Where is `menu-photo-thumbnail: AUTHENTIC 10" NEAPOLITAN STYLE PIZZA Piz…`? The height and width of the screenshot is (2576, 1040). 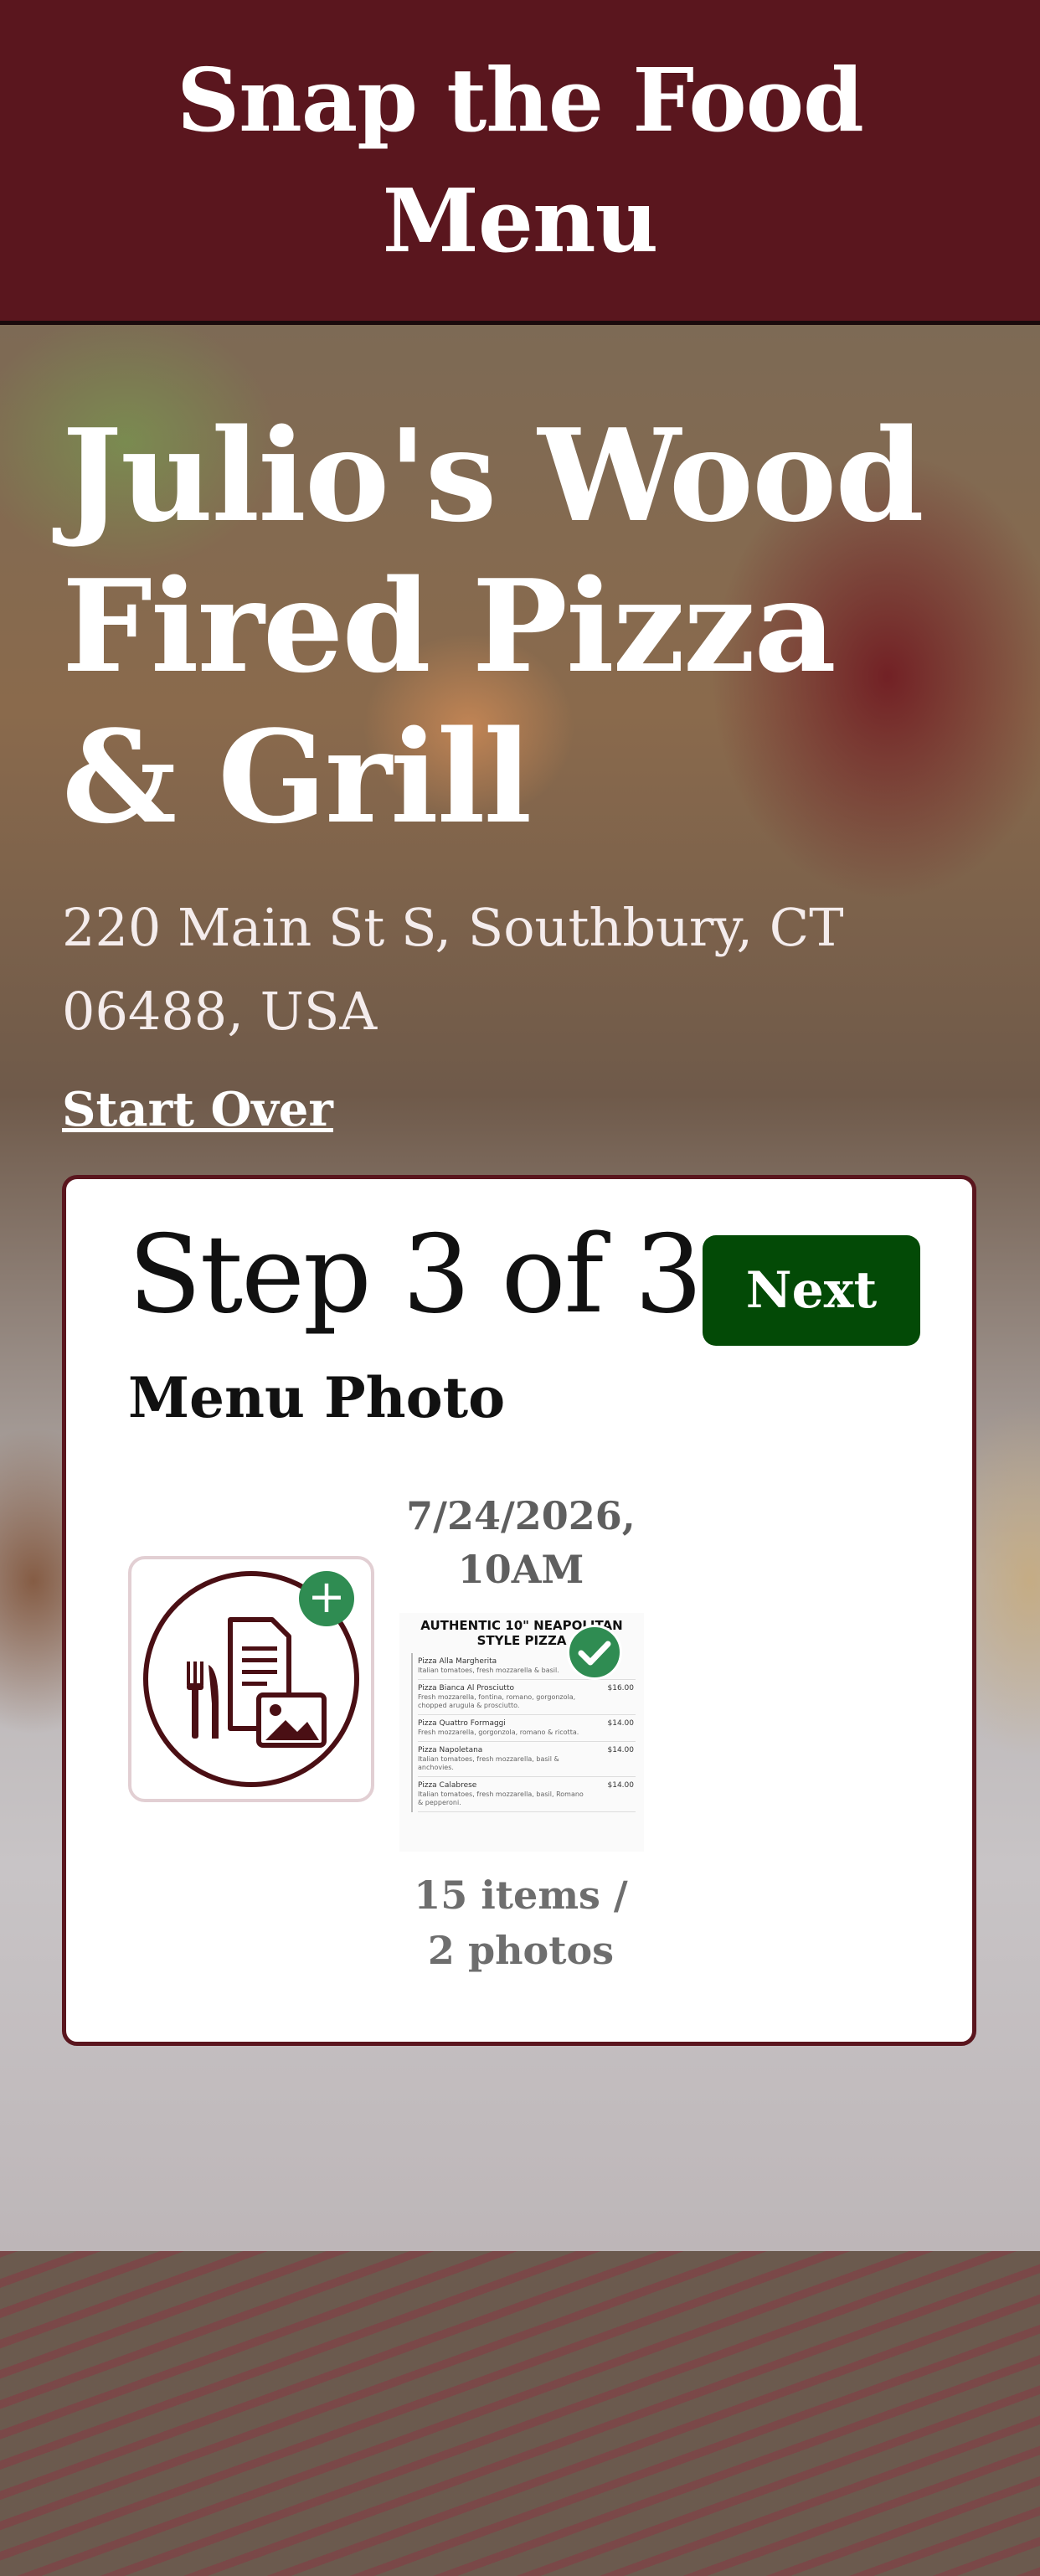 menu-photo-thumbnail: AUTHENTIC 10" NEAPOLITAN STYLE PIZZA Piz… is located at coordinates (521, 1732).